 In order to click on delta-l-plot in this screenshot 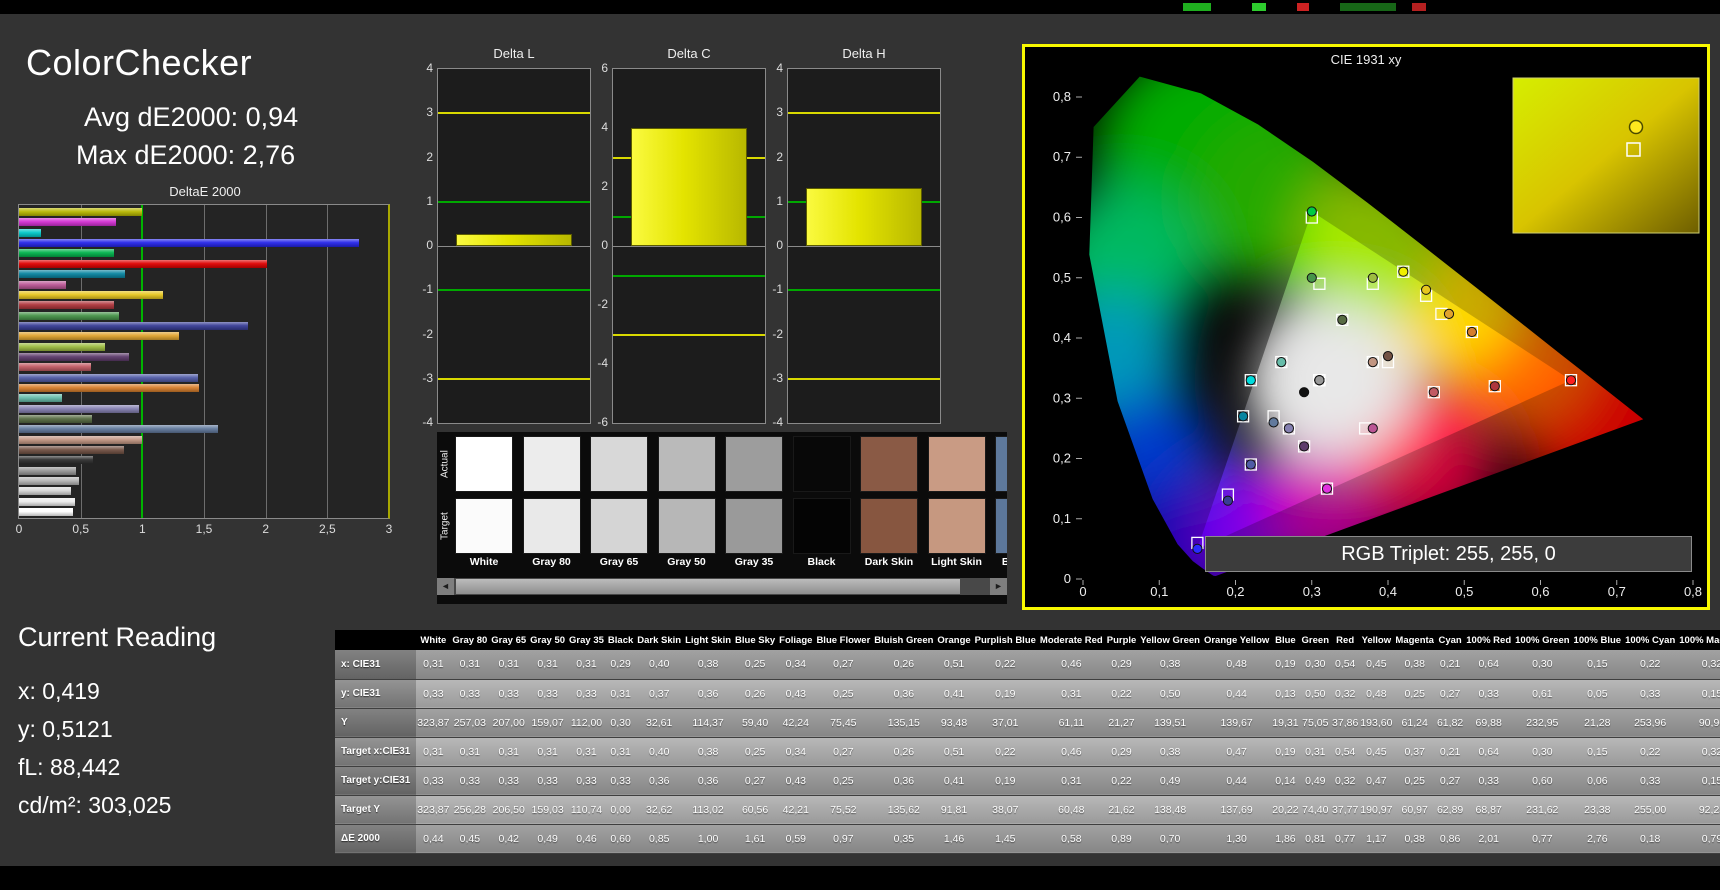, I will do `click(514, 246)`.